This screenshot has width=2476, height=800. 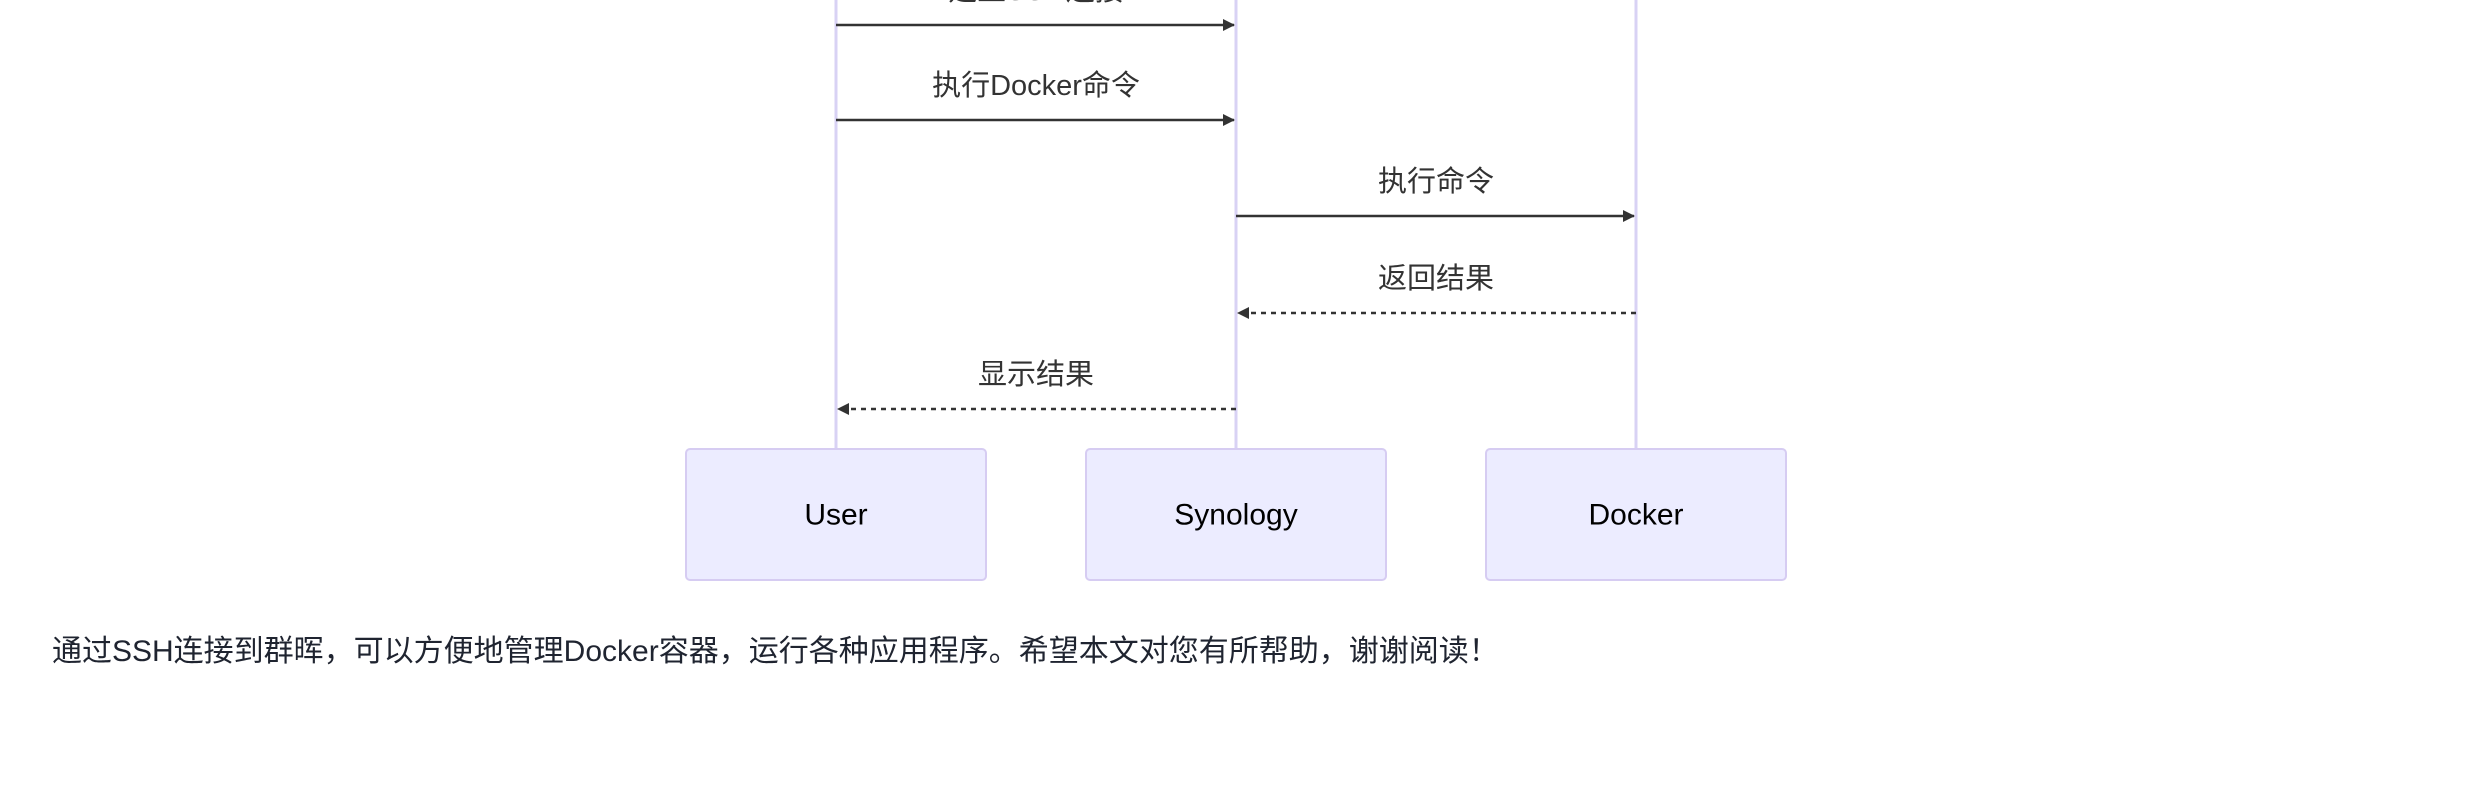 I want to click on actor-label-user: User, so click(x=835, y=515).